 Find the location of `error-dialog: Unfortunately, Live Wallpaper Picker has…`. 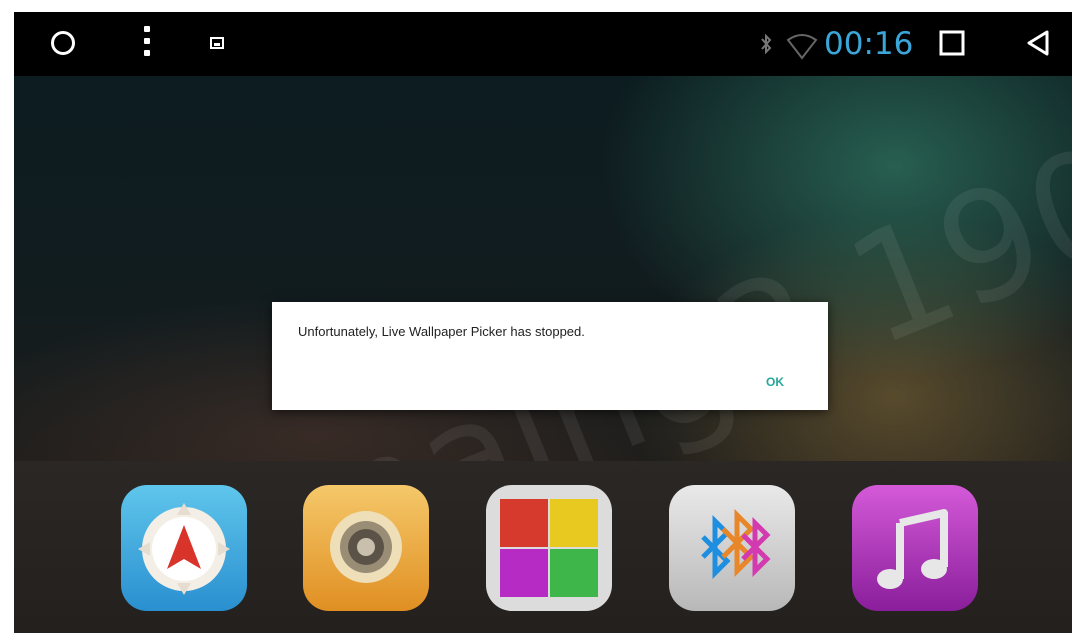

error-dialog: Unfortunately, Live Wallpaper Picker has… is located at coordinates (550, 356).